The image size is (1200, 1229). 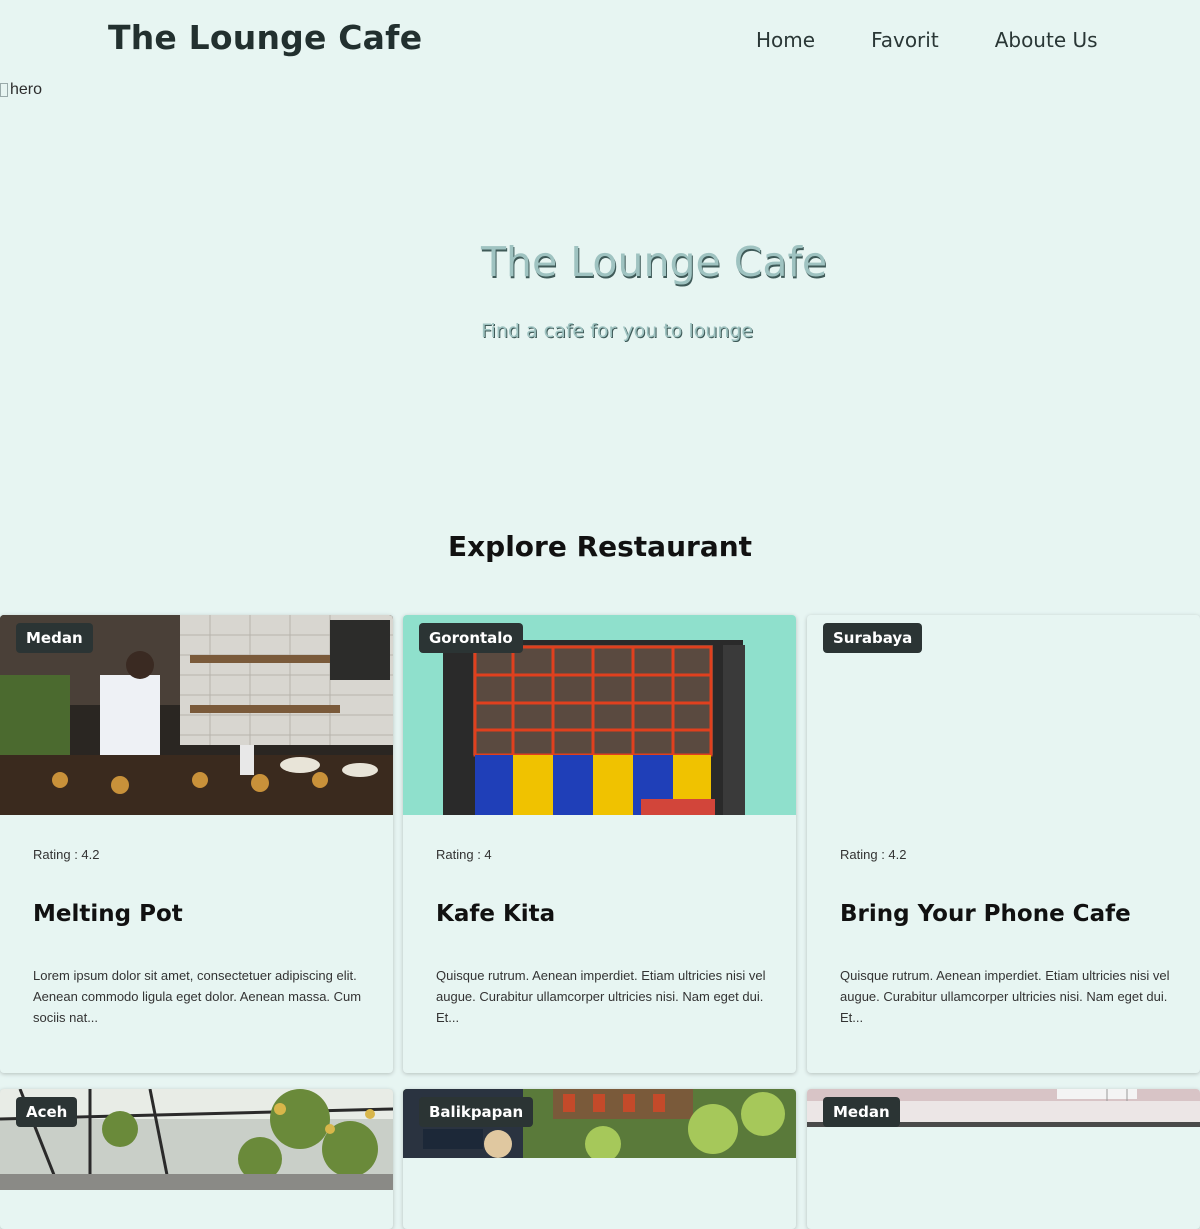 What do you see at coordinates (654, 262) in the screenshot?
I see `hero-title: The Lounge Cafe` at bounding box center [654, 262].